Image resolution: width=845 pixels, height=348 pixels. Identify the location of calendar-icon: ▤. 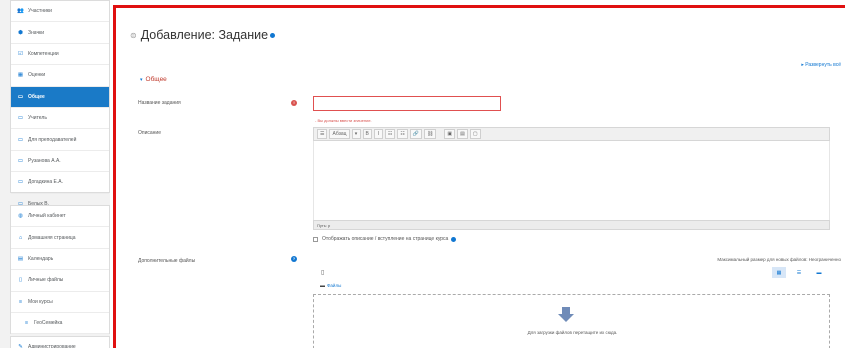
(20, 258).